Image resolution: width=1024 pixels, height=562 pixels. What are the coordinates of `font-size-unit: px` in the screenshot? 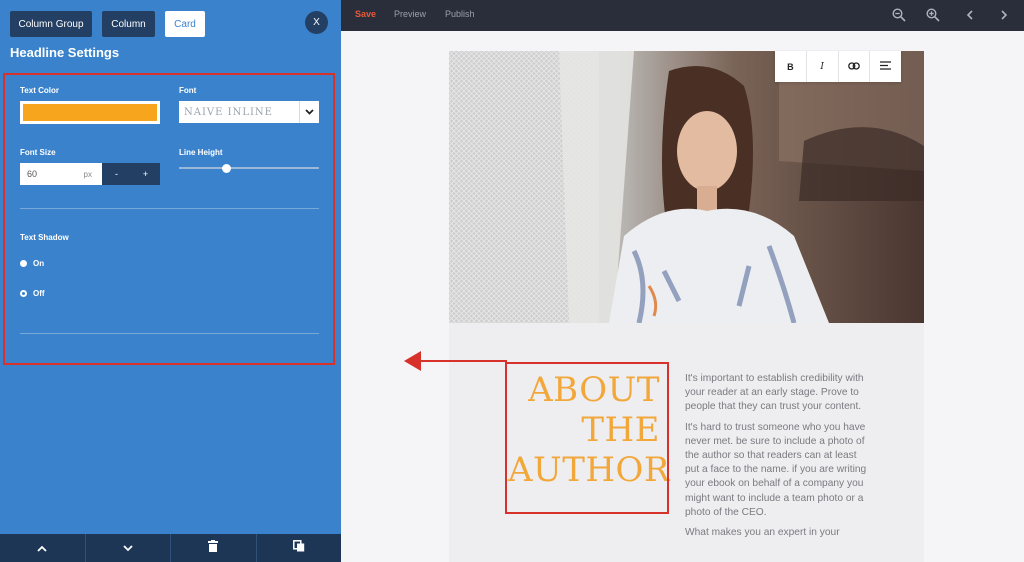 It's located at (87, 174).